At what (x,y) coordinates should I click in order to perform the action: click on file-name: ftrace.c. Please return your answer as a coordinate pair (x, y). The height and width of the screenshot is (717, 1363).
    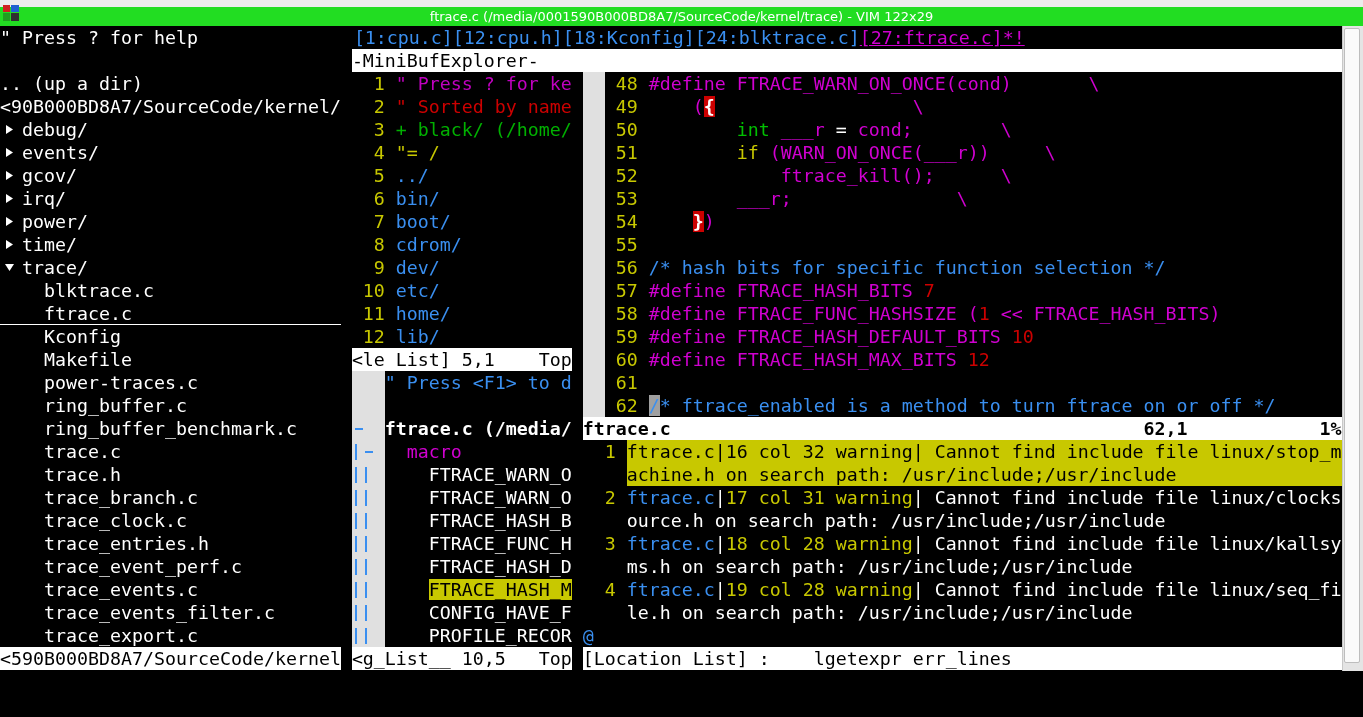
    Looking at the image, I should click on (627, 428).